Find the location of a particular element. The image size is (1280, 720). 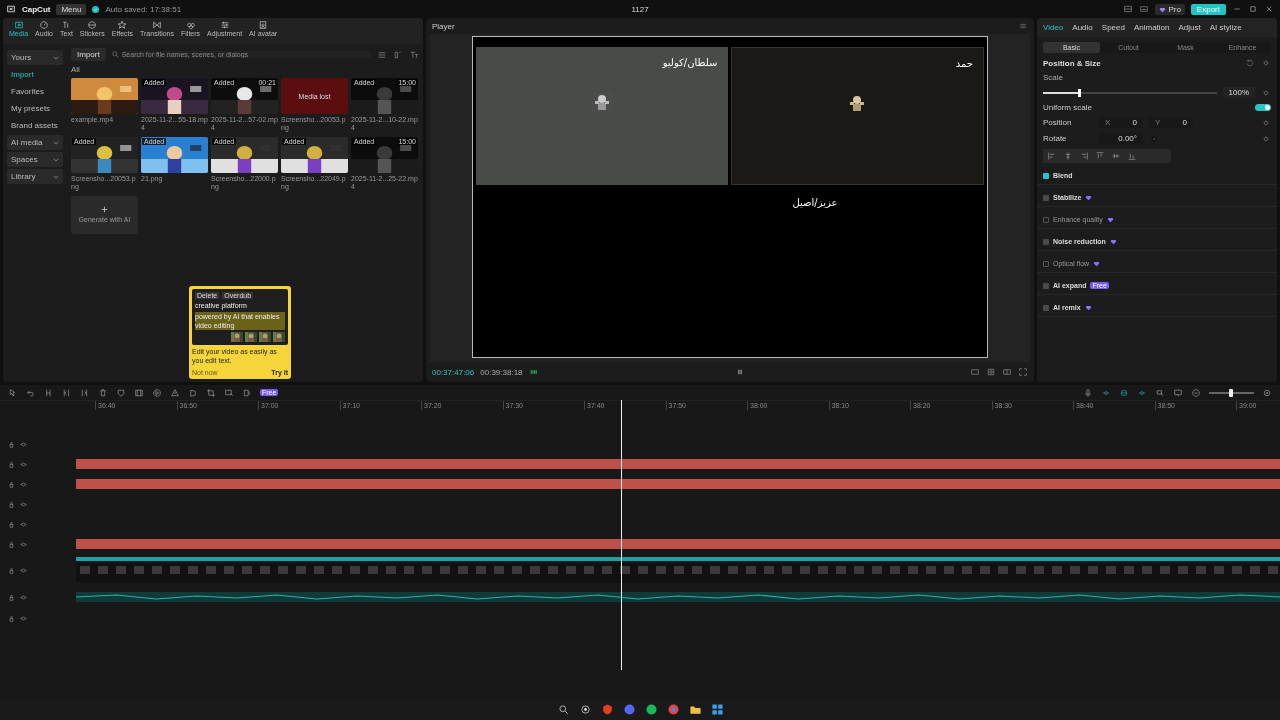

zoom-slider is located at coordinates (1231, 392).